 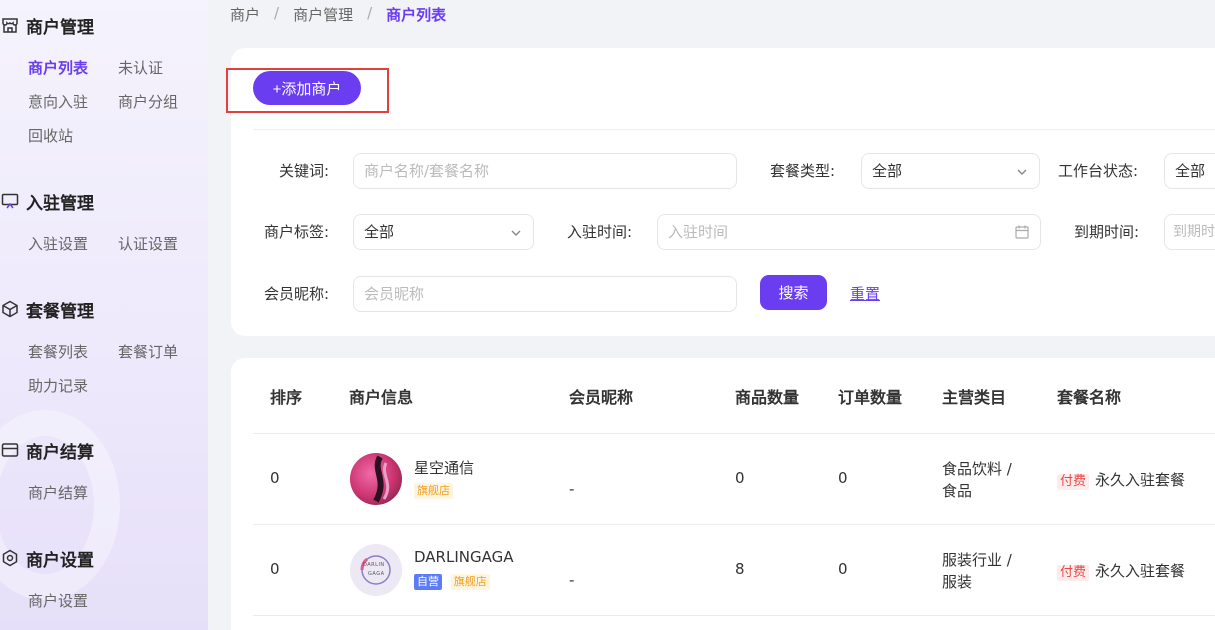 What do you see at coordinates (381, 397) in the screenshot?
I see `column-header-merchant-info: 商户信息` at bounding box center [381, 397].